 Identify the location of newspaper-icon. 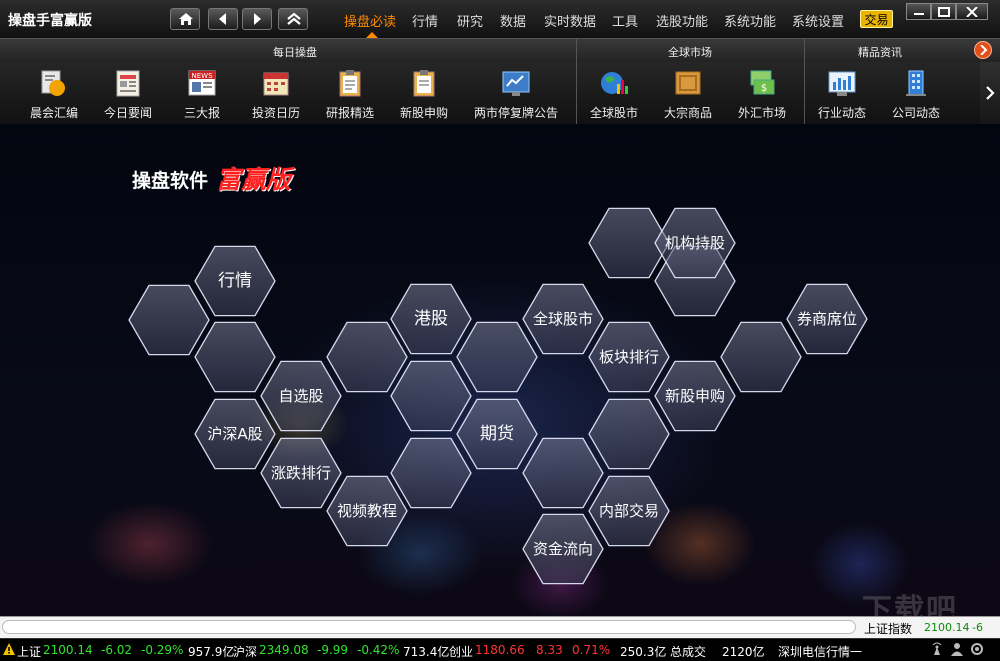
(128, 83).